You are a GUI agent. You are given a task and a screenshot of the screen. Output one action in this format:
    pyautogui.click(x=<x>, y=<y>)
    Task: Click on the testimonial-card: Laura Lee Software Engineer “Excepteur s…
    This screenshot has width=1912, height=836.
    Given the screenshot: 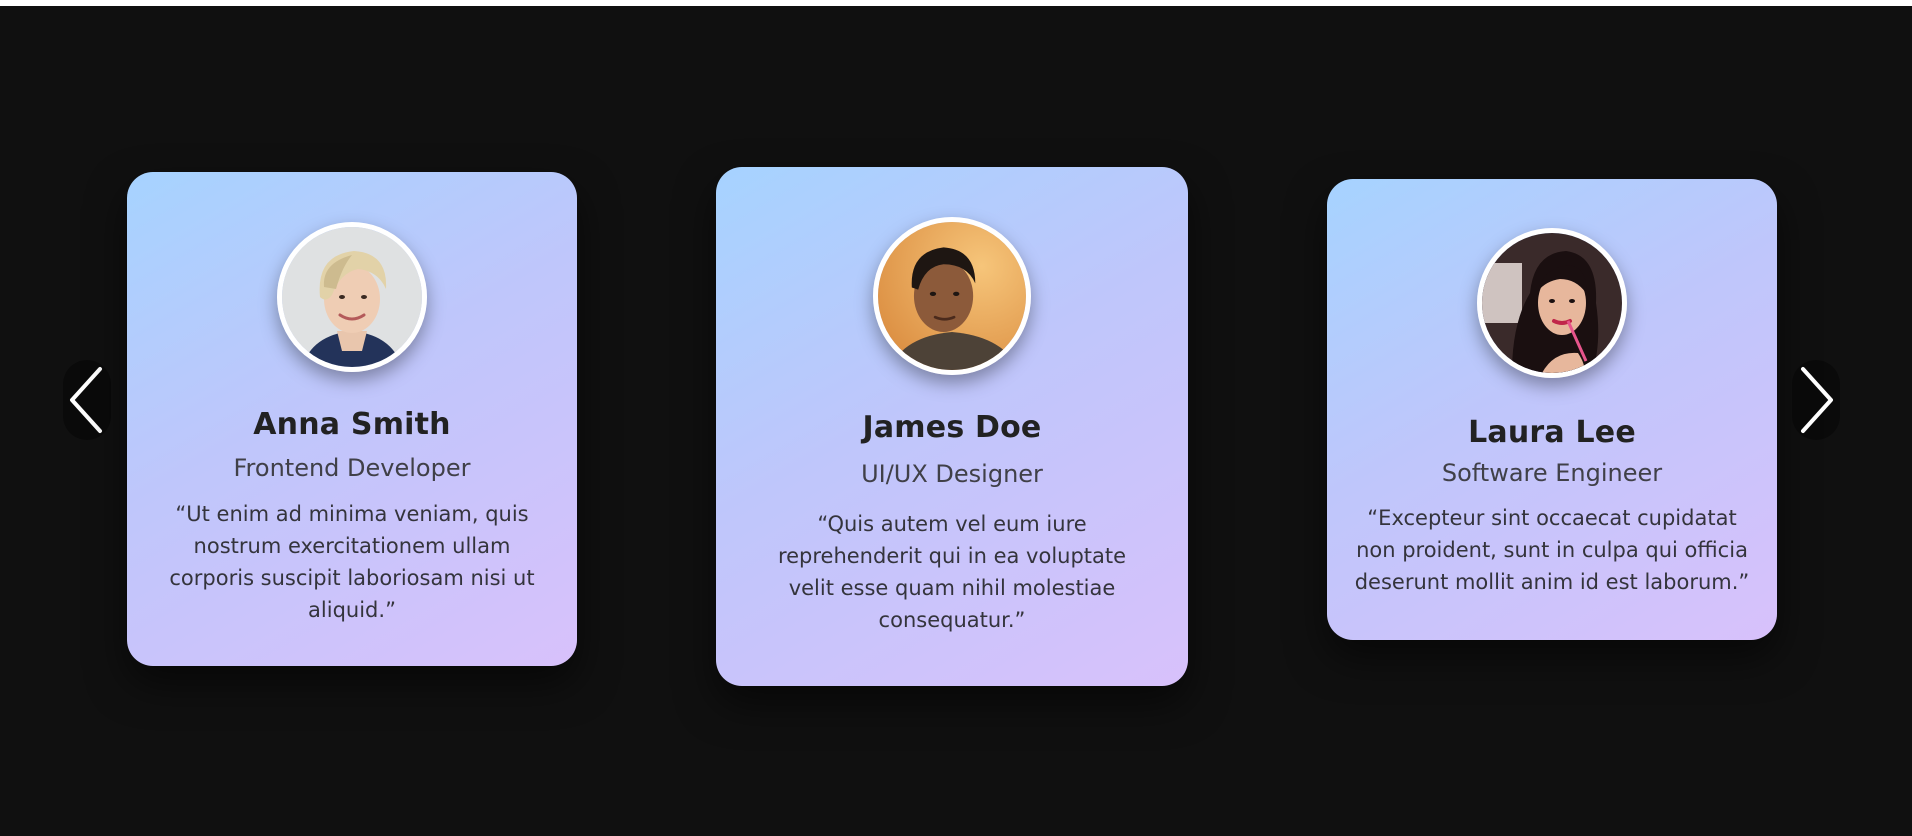 What is the action you would take?
    pyautogui.click(x=1552, y=409)
    